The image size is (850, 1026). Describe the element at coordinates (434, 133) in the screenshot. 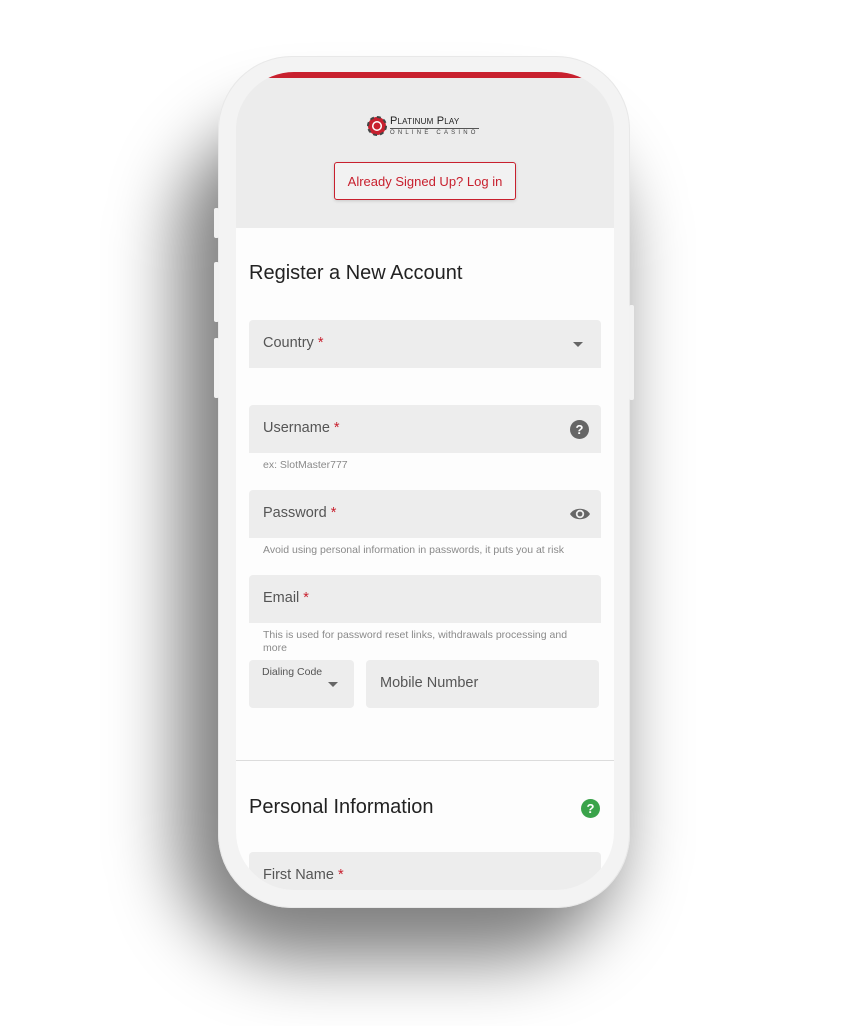

I see `brand-tagline: ONLINE CASINO` at that location.